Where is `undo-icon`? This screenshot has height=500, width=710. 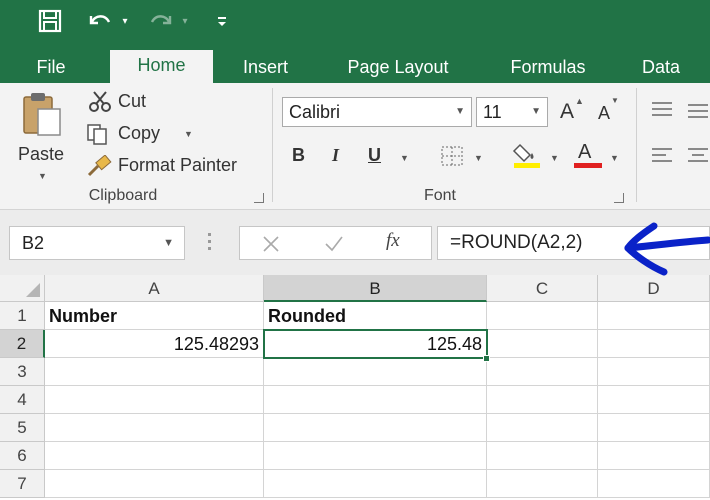 undo-icon is located at coordinates (100, 21).